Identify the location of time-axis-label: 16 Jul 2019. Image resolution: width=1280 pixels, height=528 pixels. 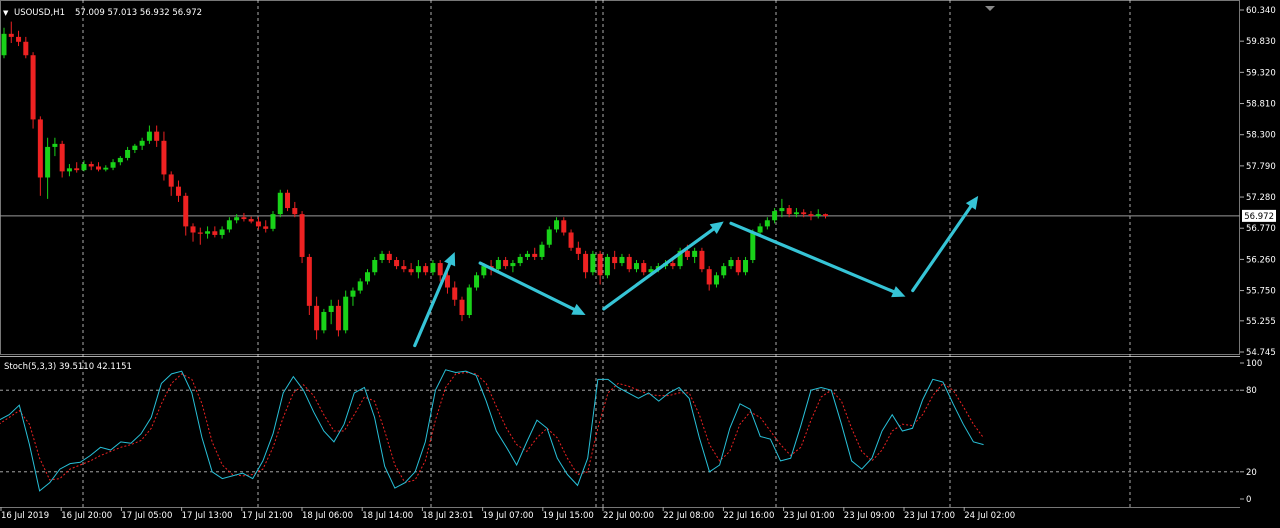
(25, 516).